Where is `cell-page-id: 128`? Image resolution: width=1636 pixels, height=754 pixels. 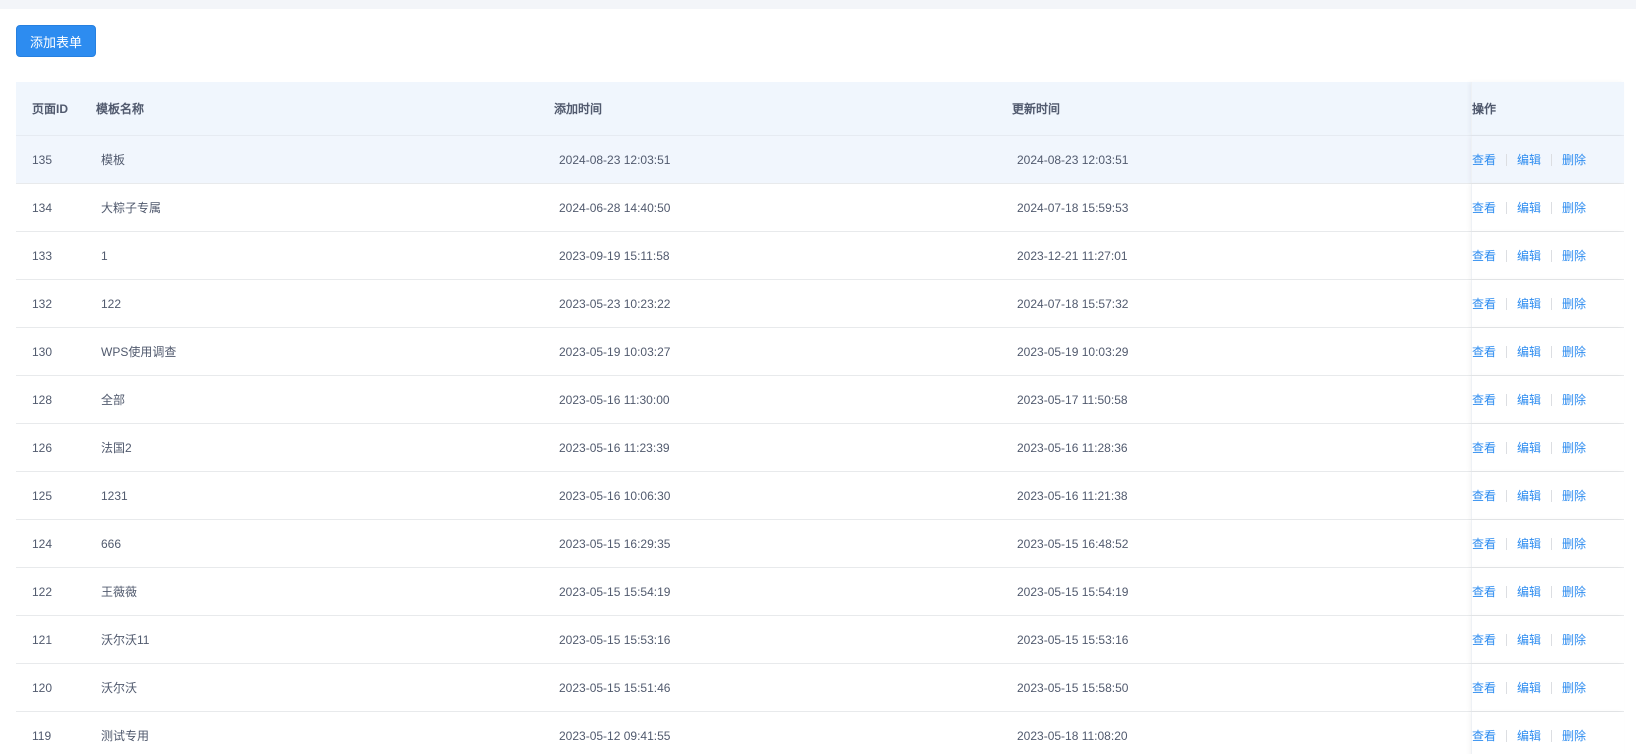 cell-page-id: 128 is located at coordinates (42, 399).